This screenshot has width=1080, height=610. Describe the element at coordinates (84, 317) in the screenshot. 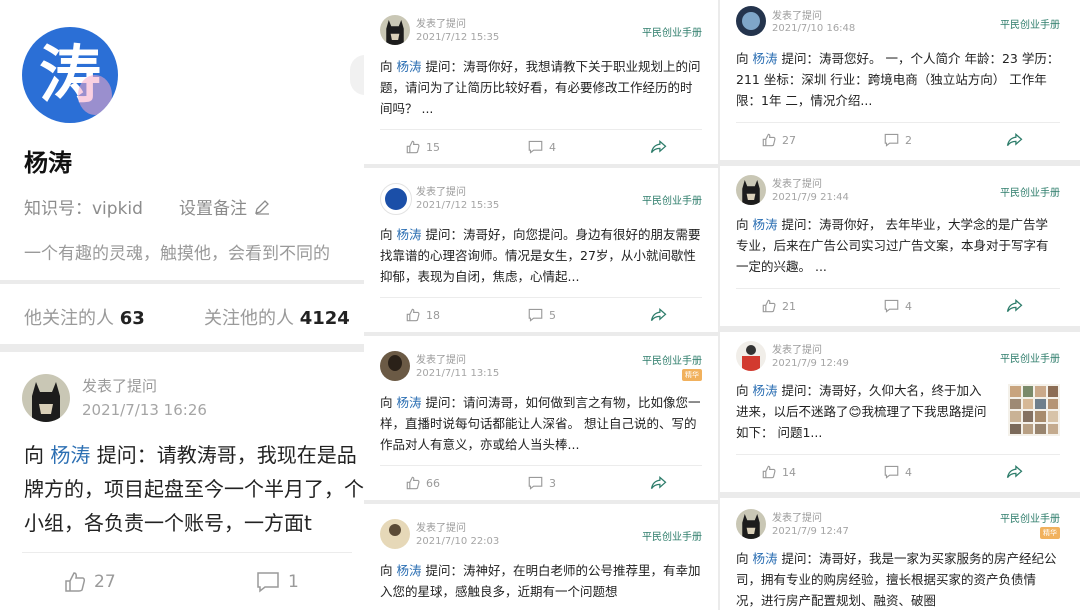

I see `following-stat: 他关注的人 63` at that location.